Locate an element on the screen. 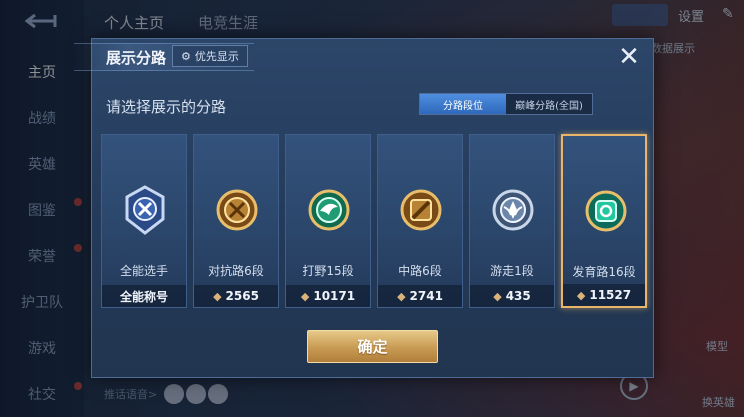 The width and height of the screenshot is (744, 417). card-footer-value: 2741 is located at coordinates (426, 296).